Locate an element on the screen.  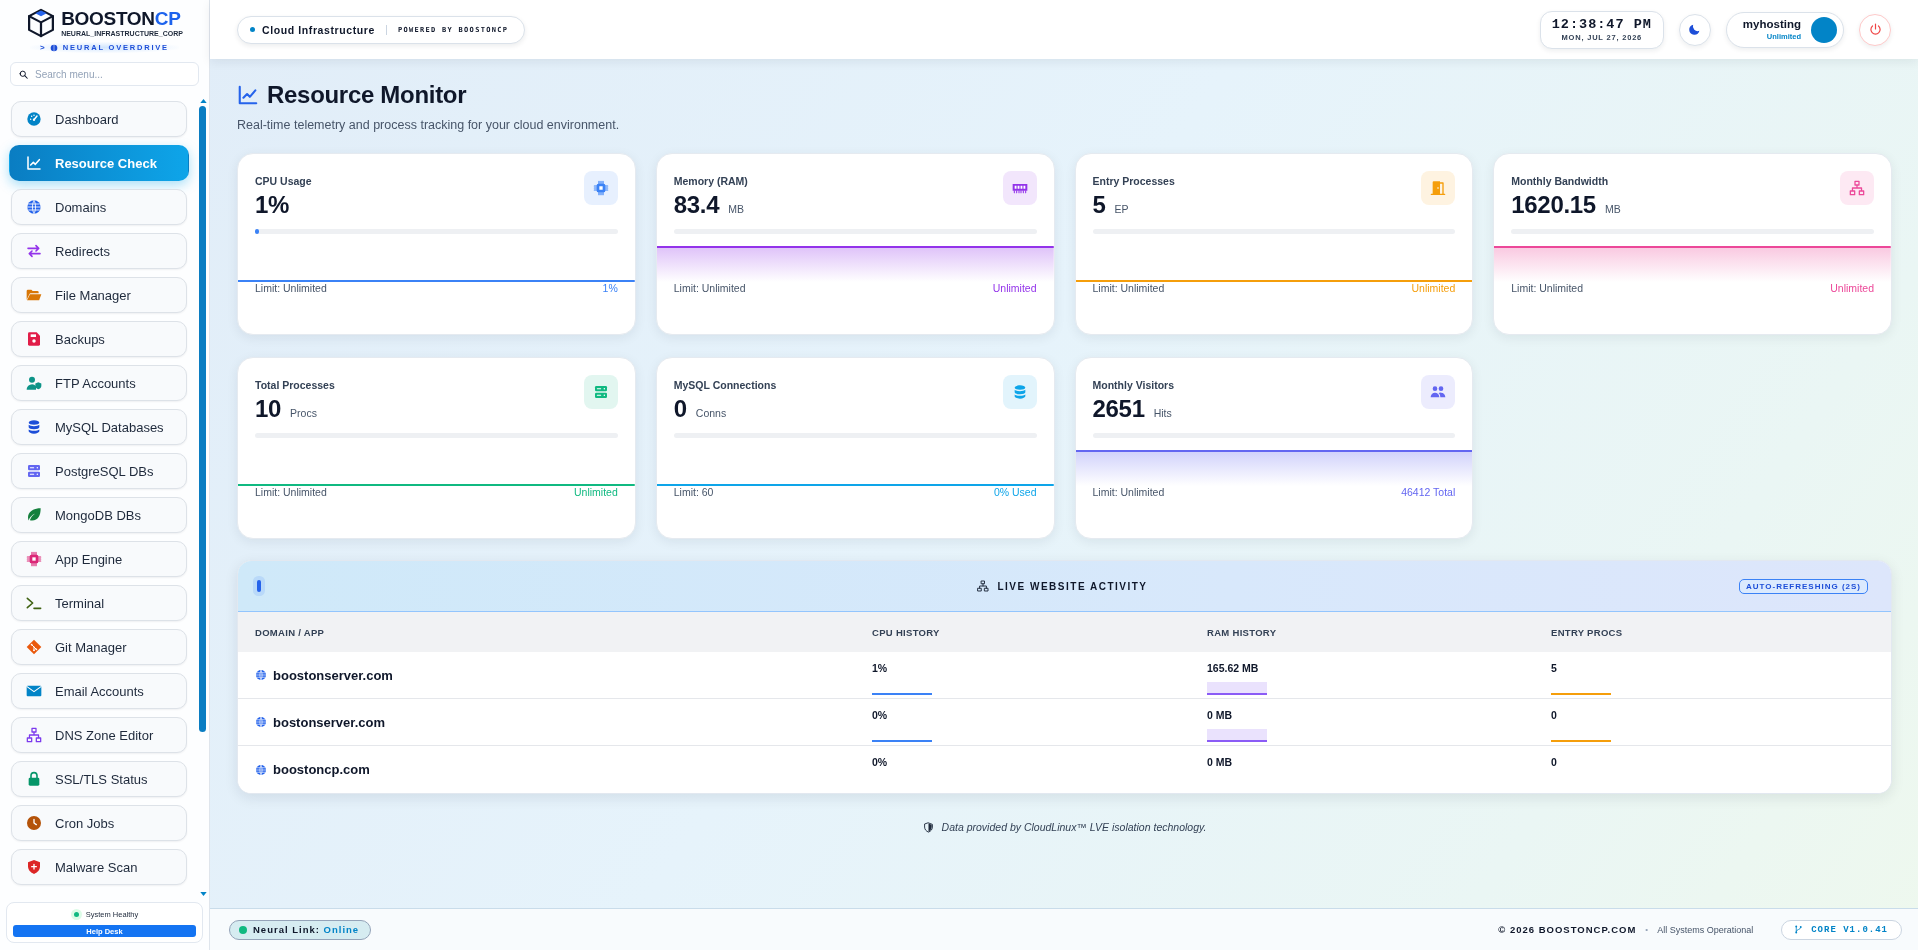
sidebar-item: Redirects is located at coordinates (99, 251).